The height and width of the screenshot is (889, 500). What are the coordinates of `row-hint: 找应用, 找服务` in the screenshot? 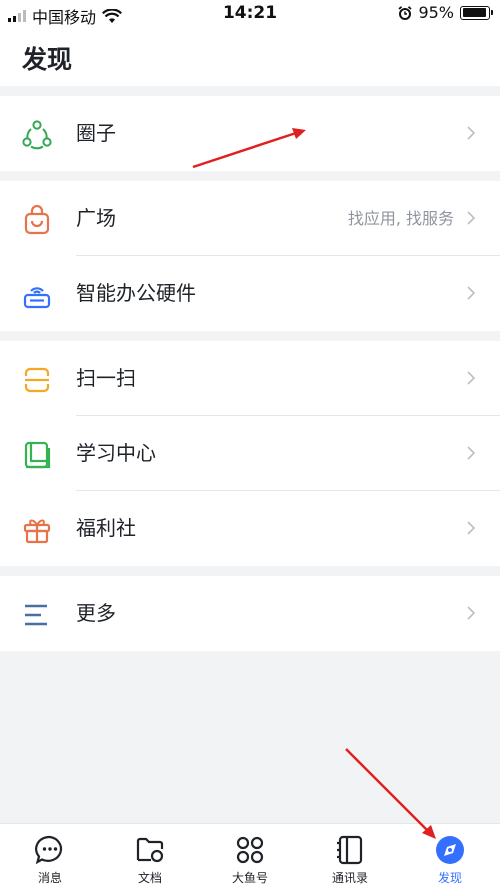 It's located at (400, 218).